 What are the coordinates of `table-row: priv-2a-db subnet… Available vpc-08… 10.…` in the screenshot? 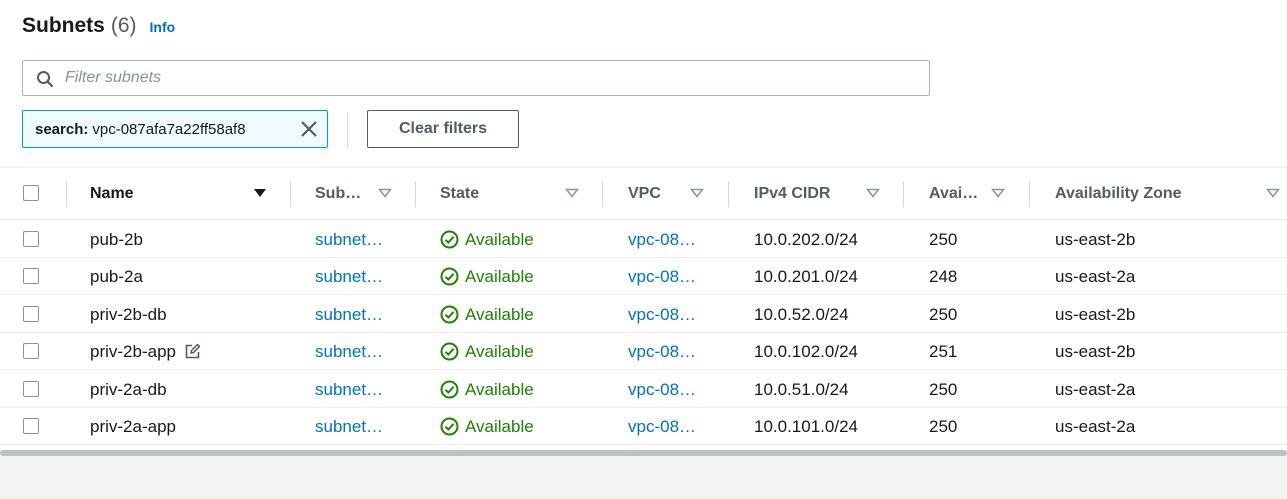 It's located at (643, 389).